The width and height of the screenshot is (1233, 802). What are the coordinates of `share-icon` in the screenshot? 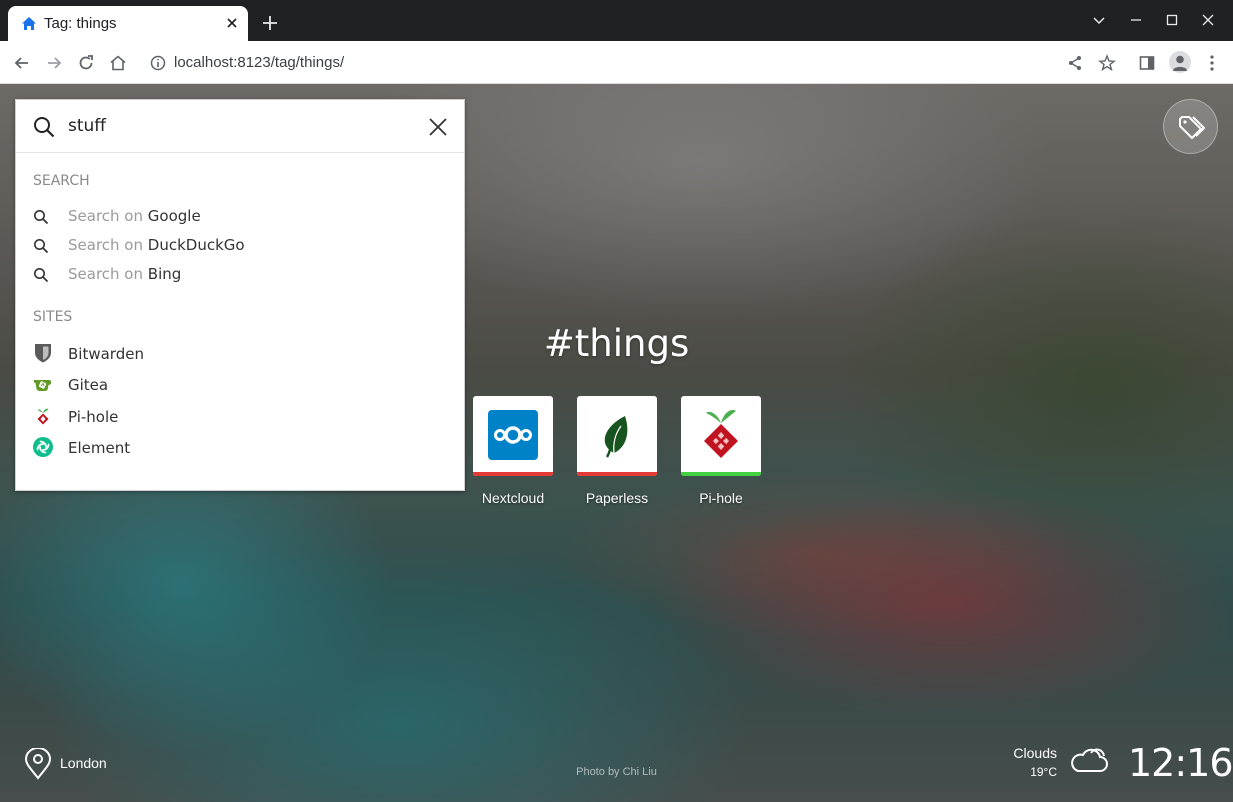 It's located at (1075, 63).